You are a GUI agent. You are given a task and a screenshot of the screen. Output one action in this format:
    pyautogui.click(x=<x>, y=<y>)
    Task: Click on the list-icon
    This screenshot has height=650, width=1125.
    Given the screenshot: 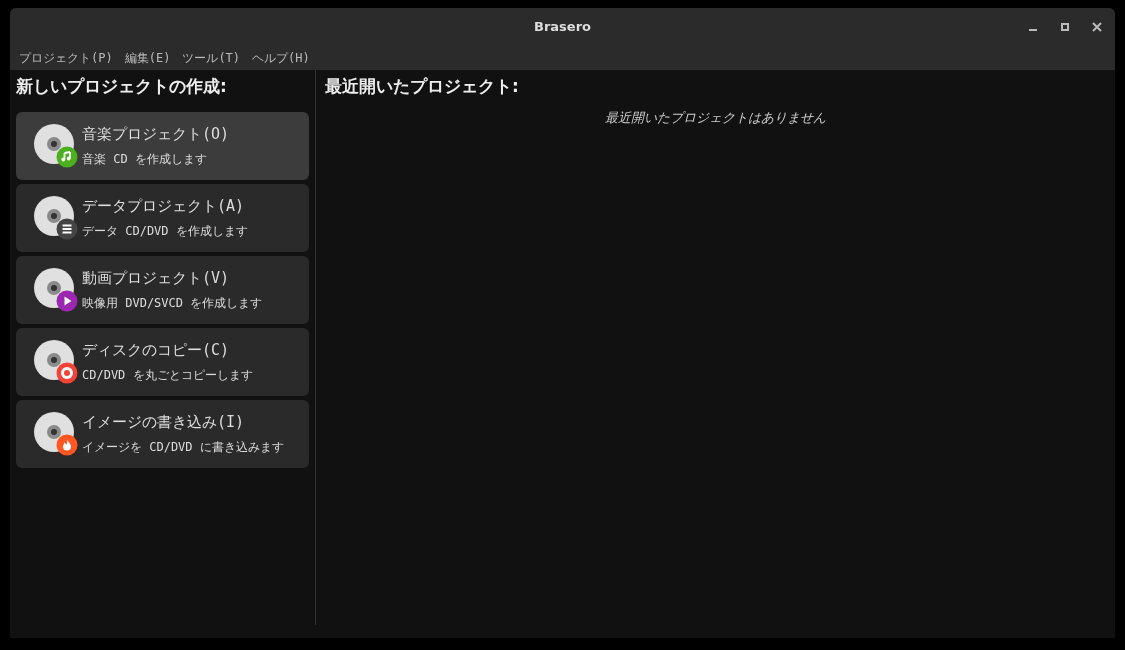 What is the action you would take?
    pyautogui.click(x=67, y=228)
    